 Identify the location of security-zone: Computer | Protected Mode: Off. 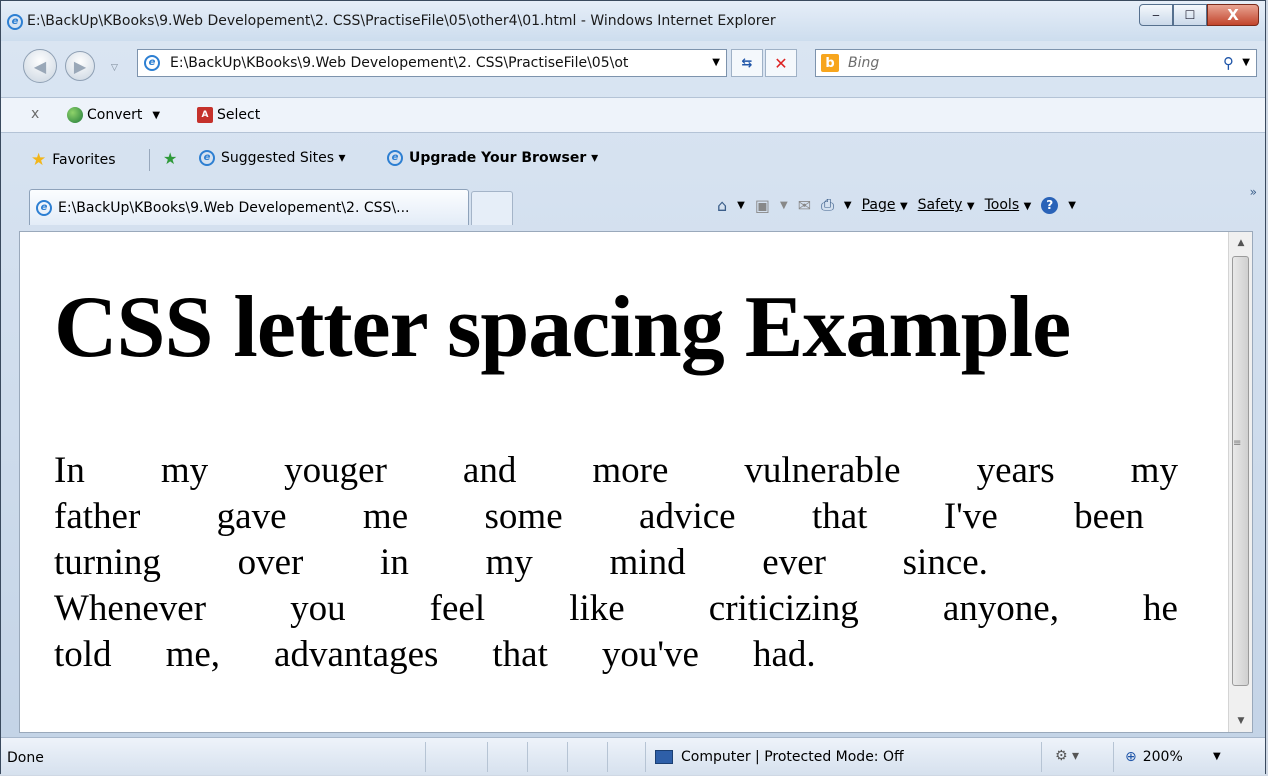
(779, 757).